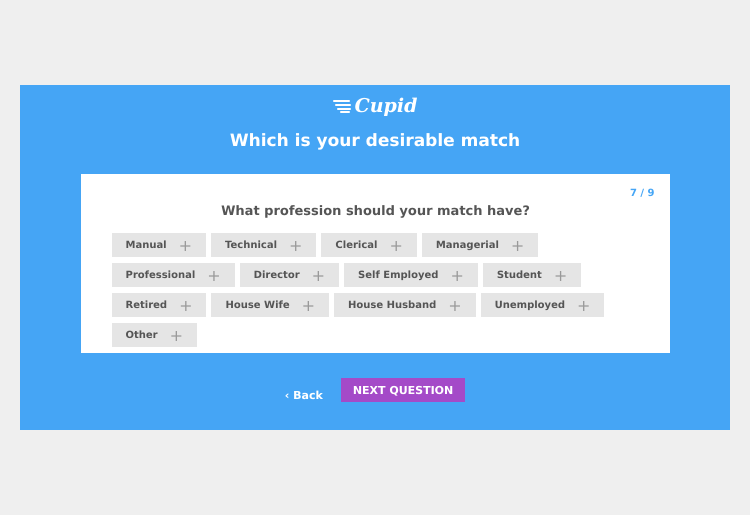 This screenshot has height=515, width=750. I want to click on logo-text: Cupid, so click(386, 106).